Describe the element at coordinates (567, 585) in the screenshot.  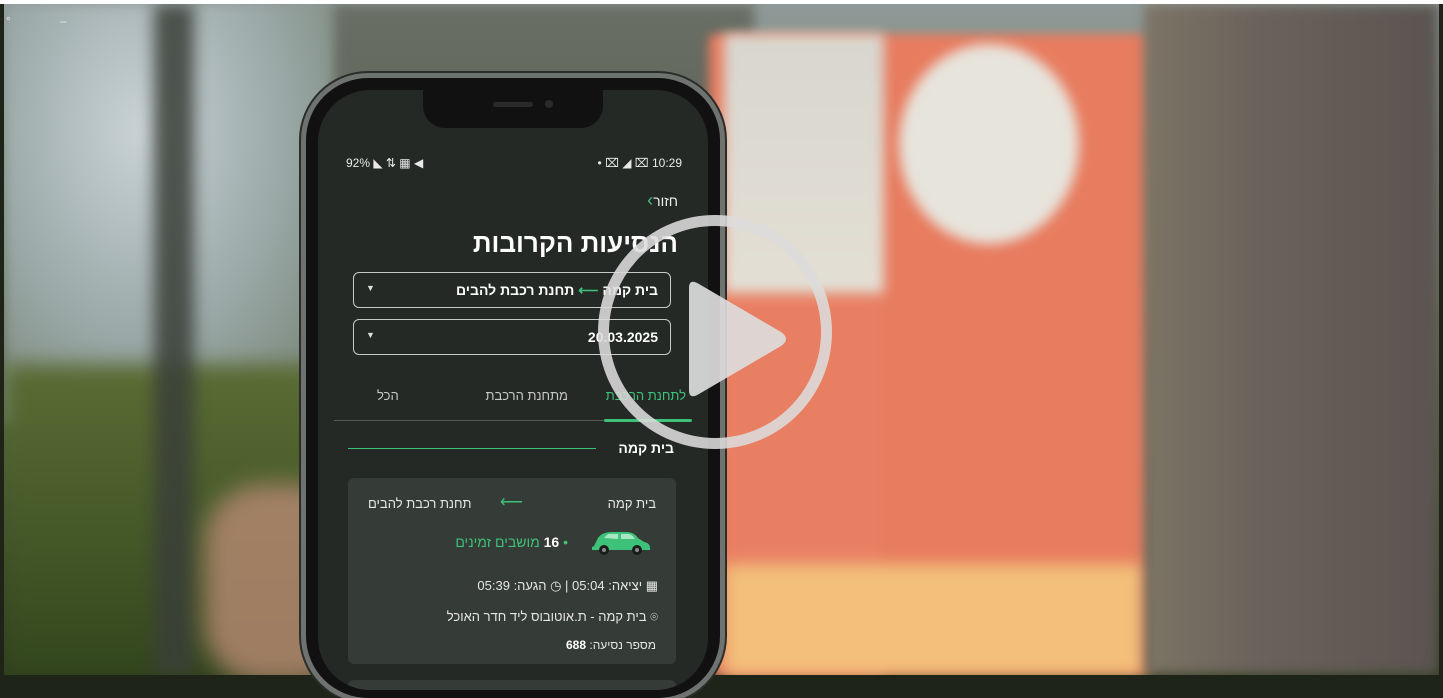
I see `trip-times: ▦ יציאה: 05:04 | ◷ הגעה: 05:39` at that location.